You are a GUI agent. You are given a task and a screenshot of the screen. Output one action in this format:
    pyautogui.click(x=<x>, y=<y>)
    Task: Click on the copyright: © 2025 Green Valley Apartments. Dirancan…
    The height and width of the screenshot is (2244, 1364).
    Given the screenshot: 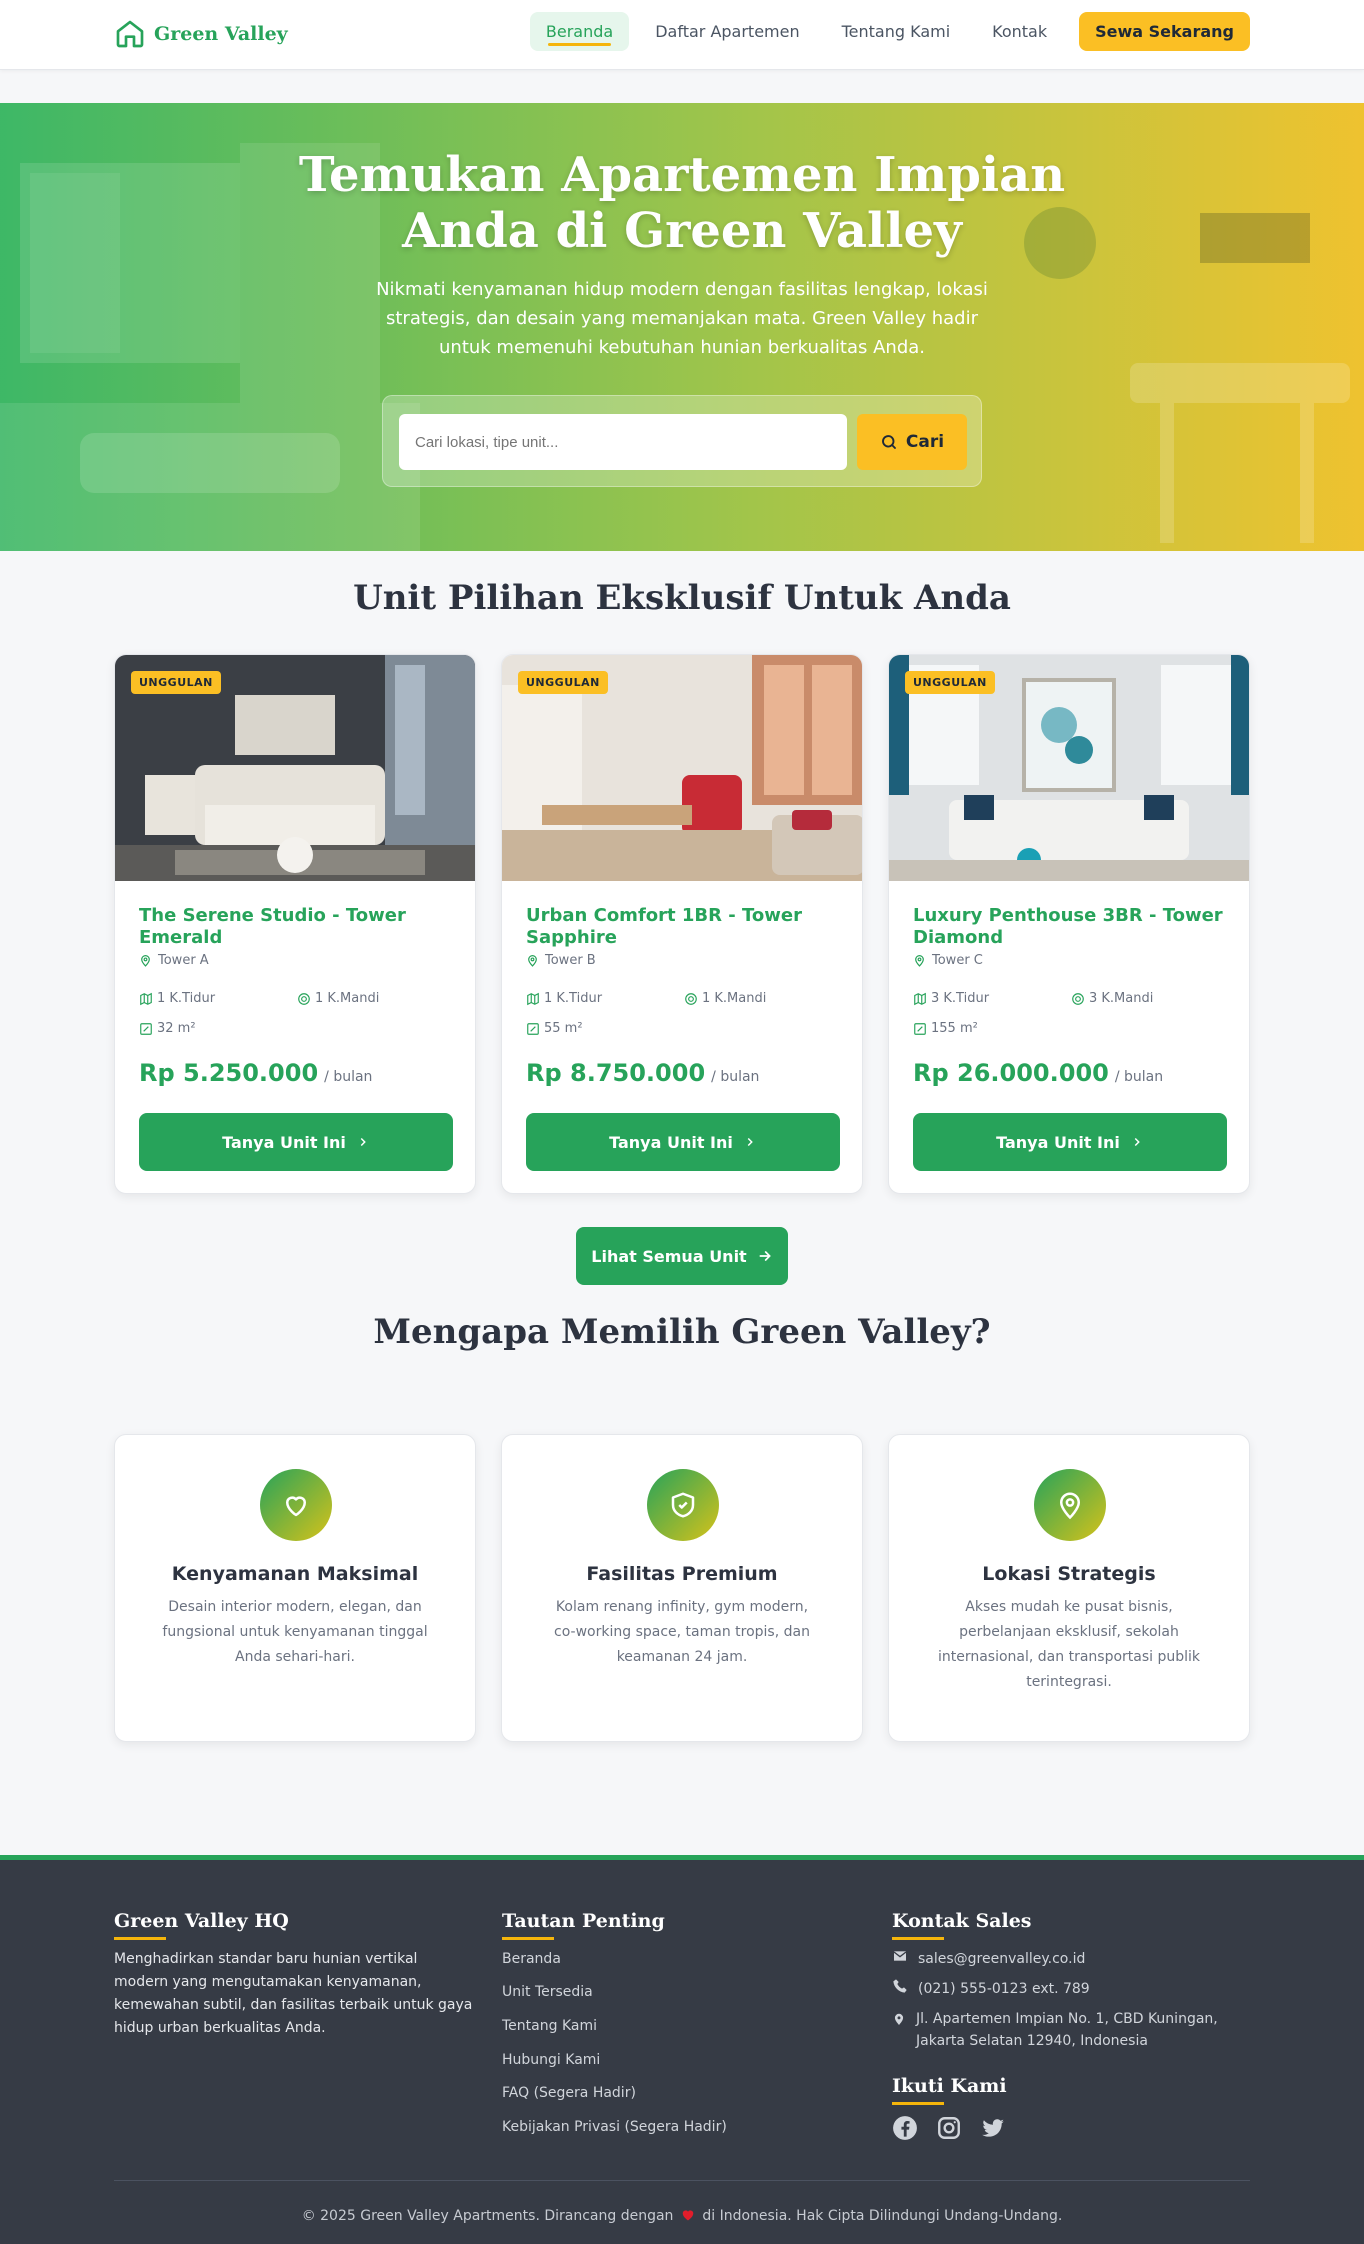 What is the action you would take?
    pyautogui.click(x=682, y=2216)
    